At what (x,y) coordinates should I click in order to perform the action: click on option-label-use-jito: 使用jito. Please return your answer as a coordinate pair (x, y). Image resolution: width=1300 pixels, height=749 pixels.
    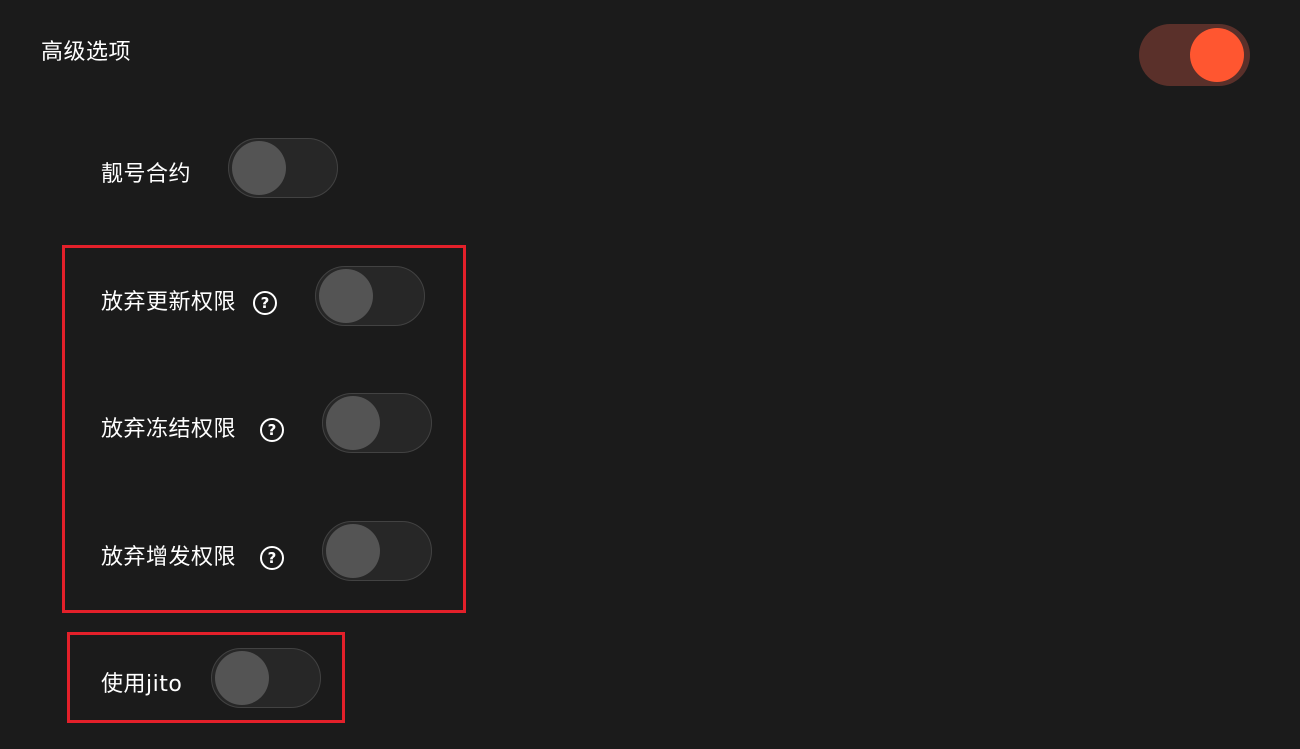
    Looking at the image, I should click on (142, 684).